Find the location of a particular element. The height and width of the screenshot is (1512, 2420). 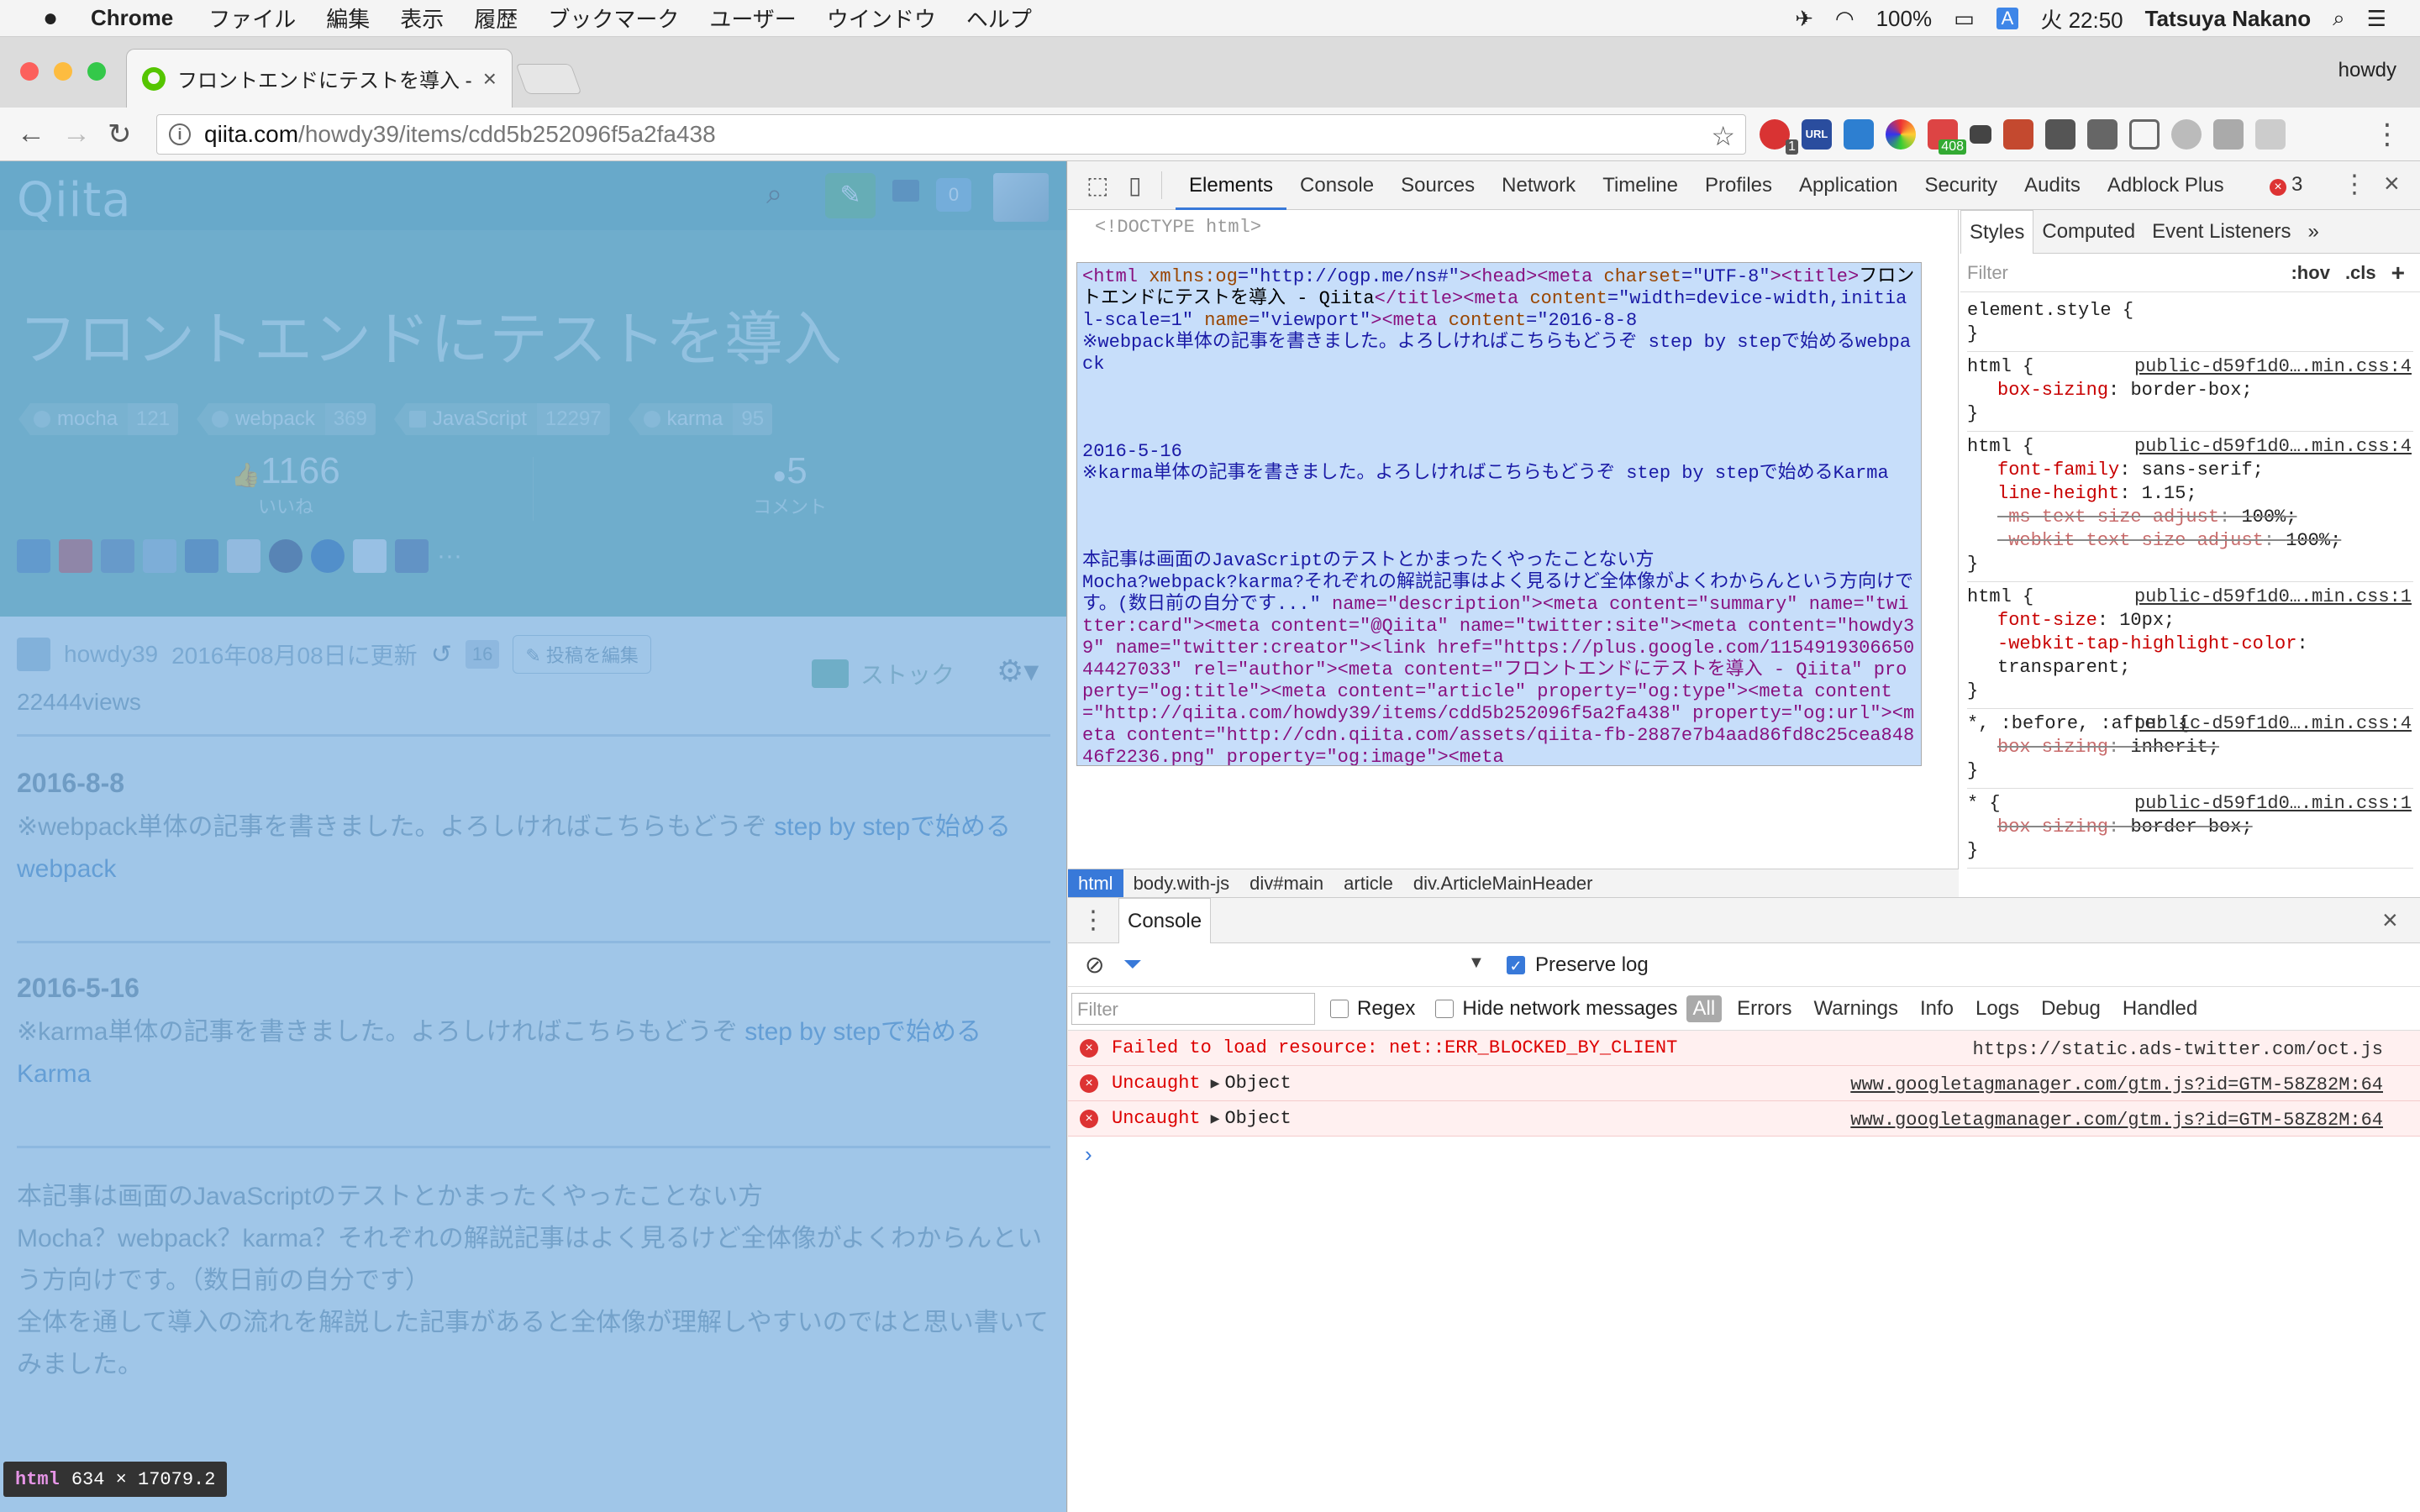

author-avatar is located at coordinates (34, 654).